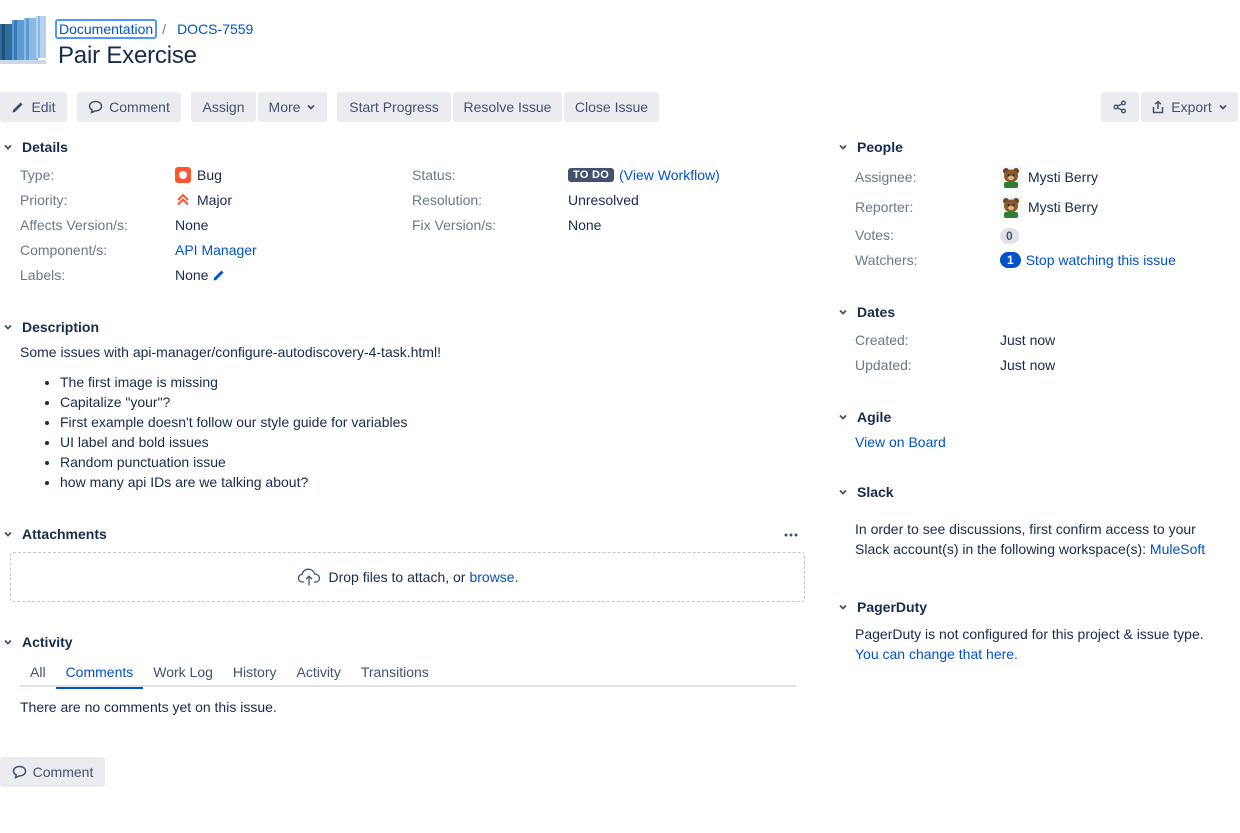  I want to click on list-item: Random punctuation issue, so click(233, 462).